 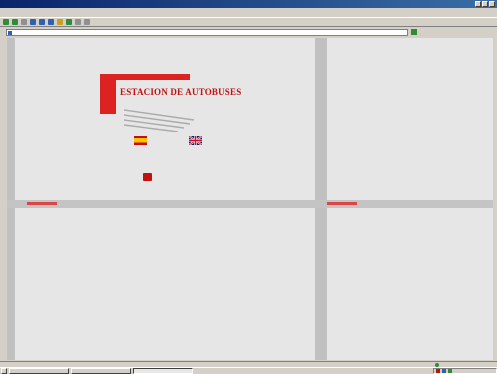 What do you see at coordinates (248, 4) in the screenshot?
I see `title-bar` at bounding box center [248, 4].